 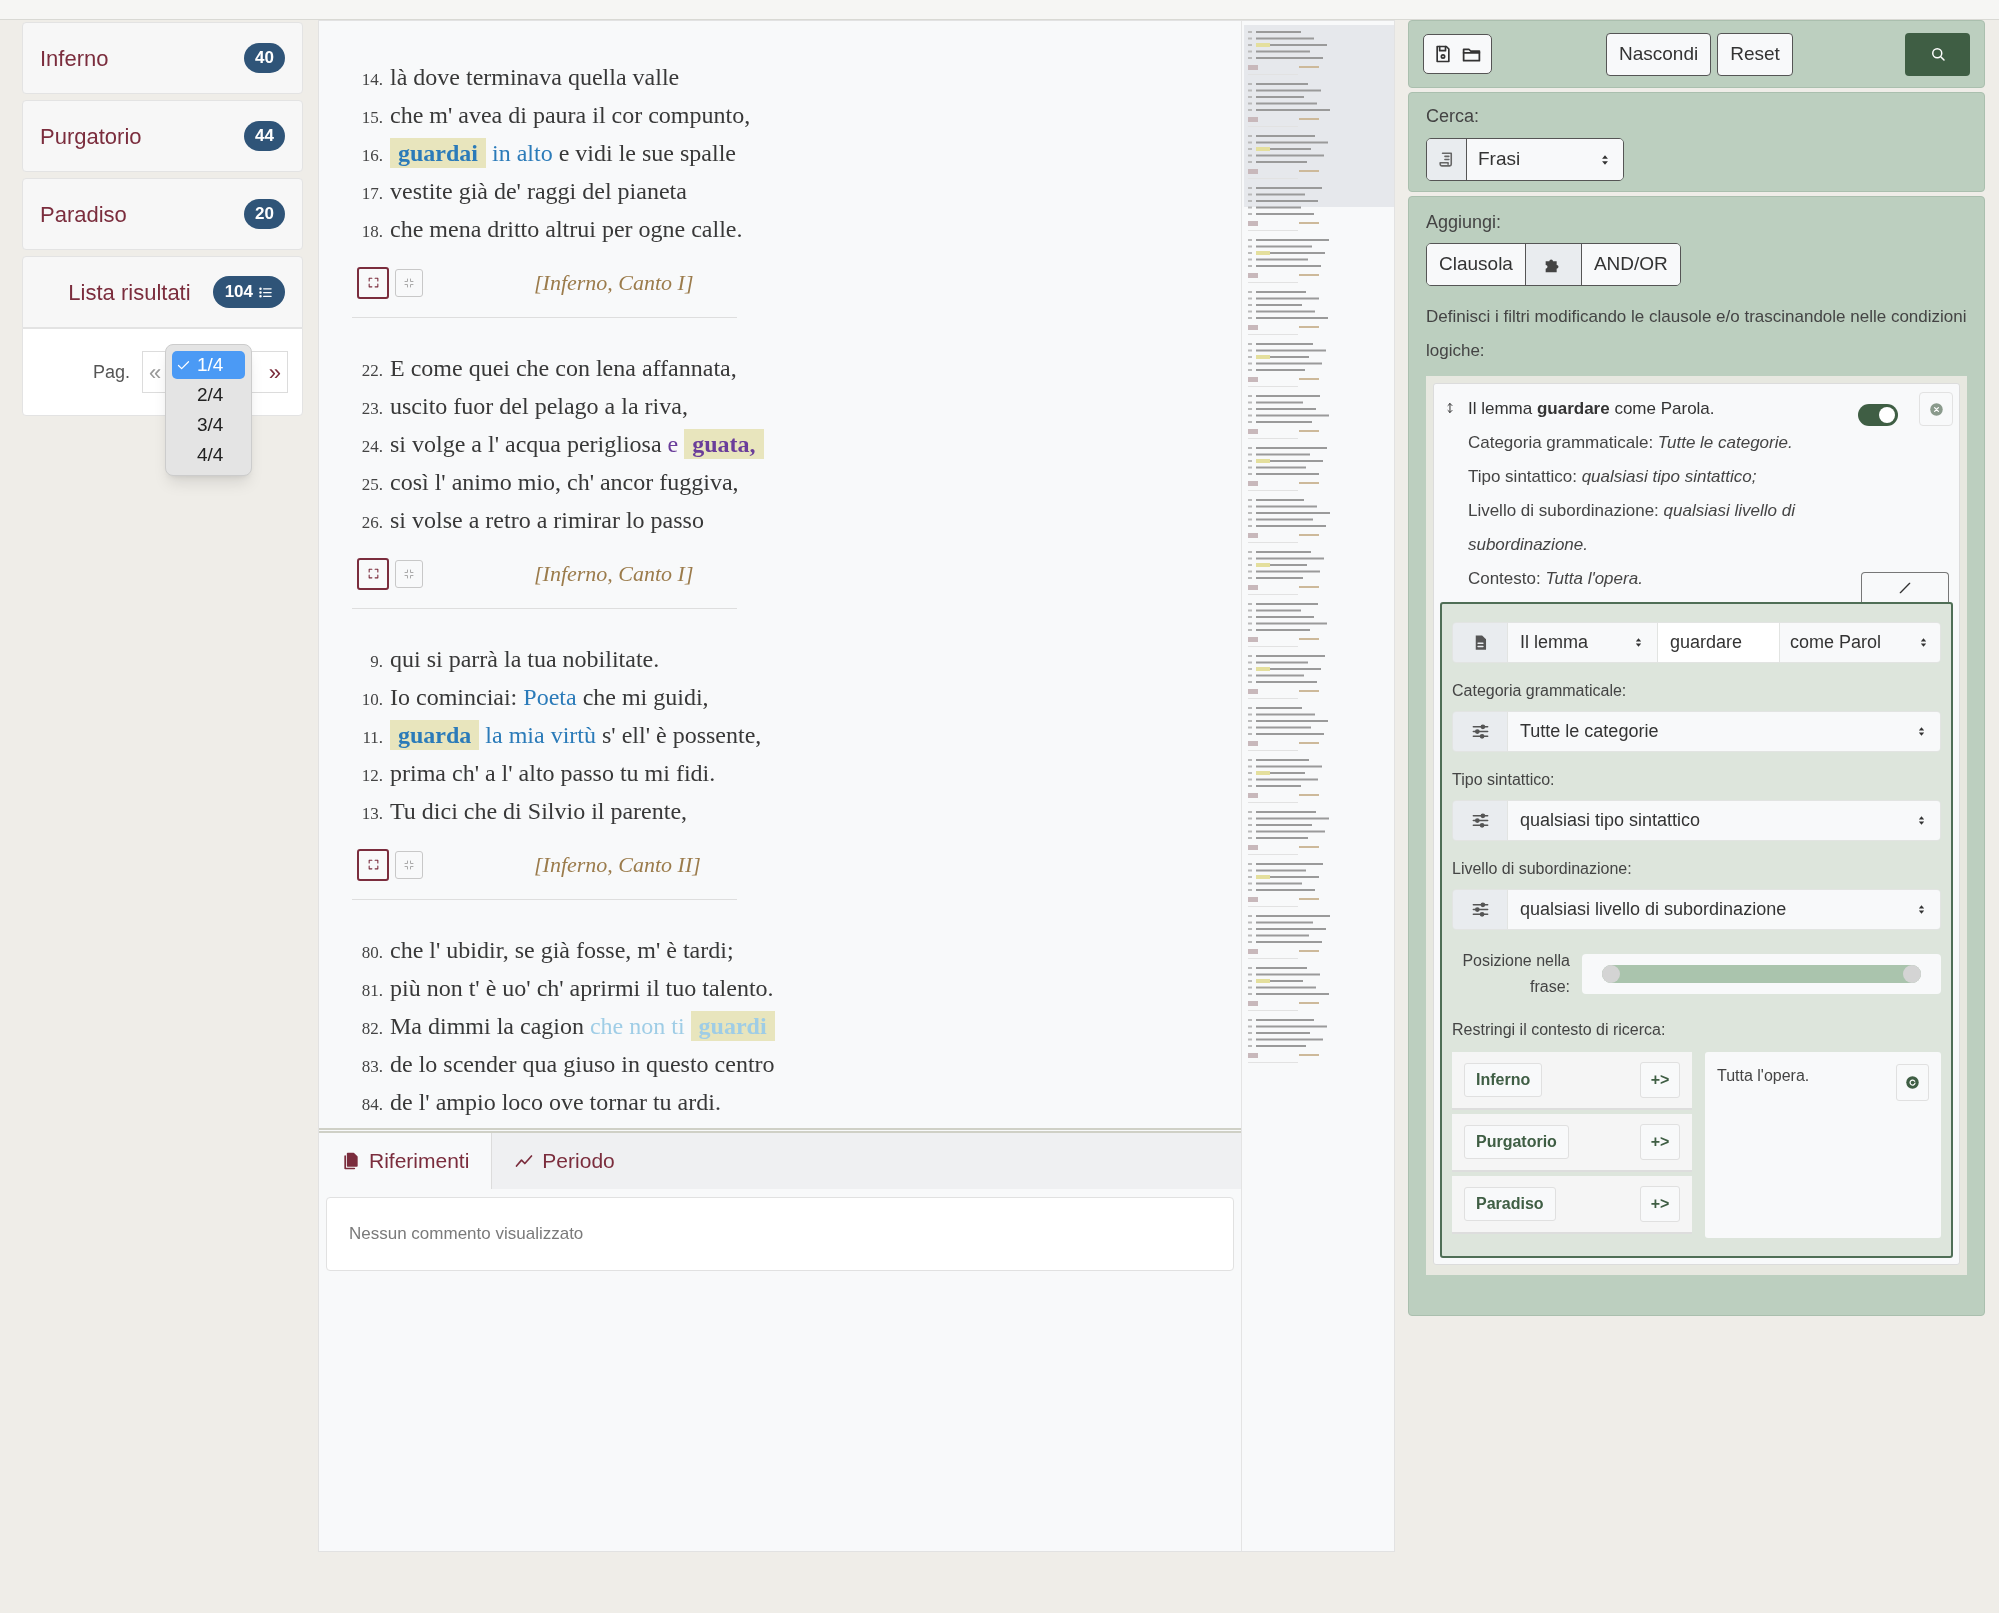 I want to click on line-number: 14., so click(x=372, y=80).